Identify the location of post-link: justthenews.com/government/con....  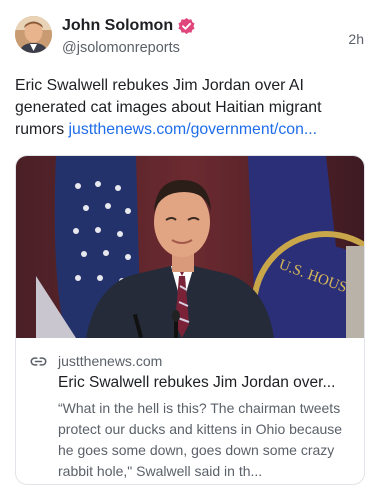
(193, 129).